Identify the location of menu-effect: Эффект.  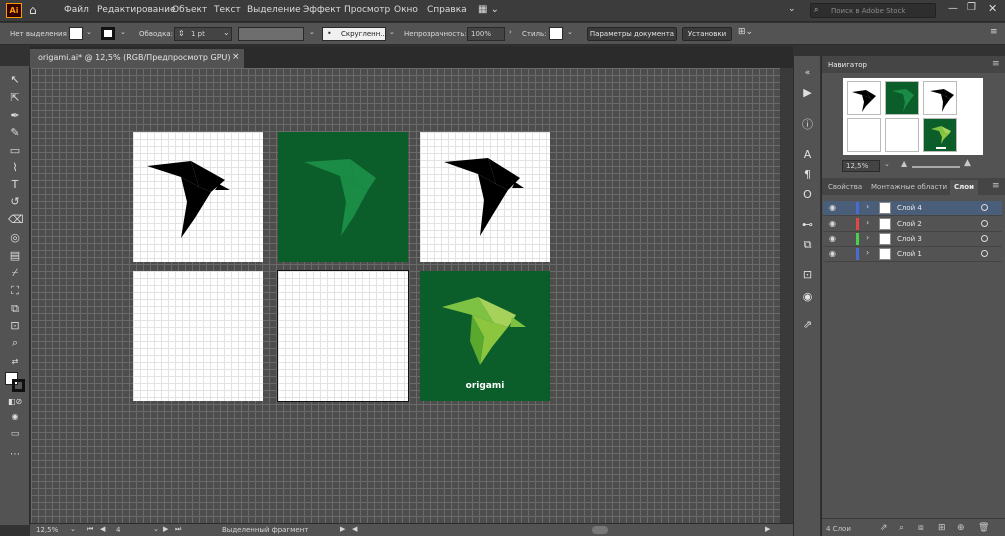
(322, 10).